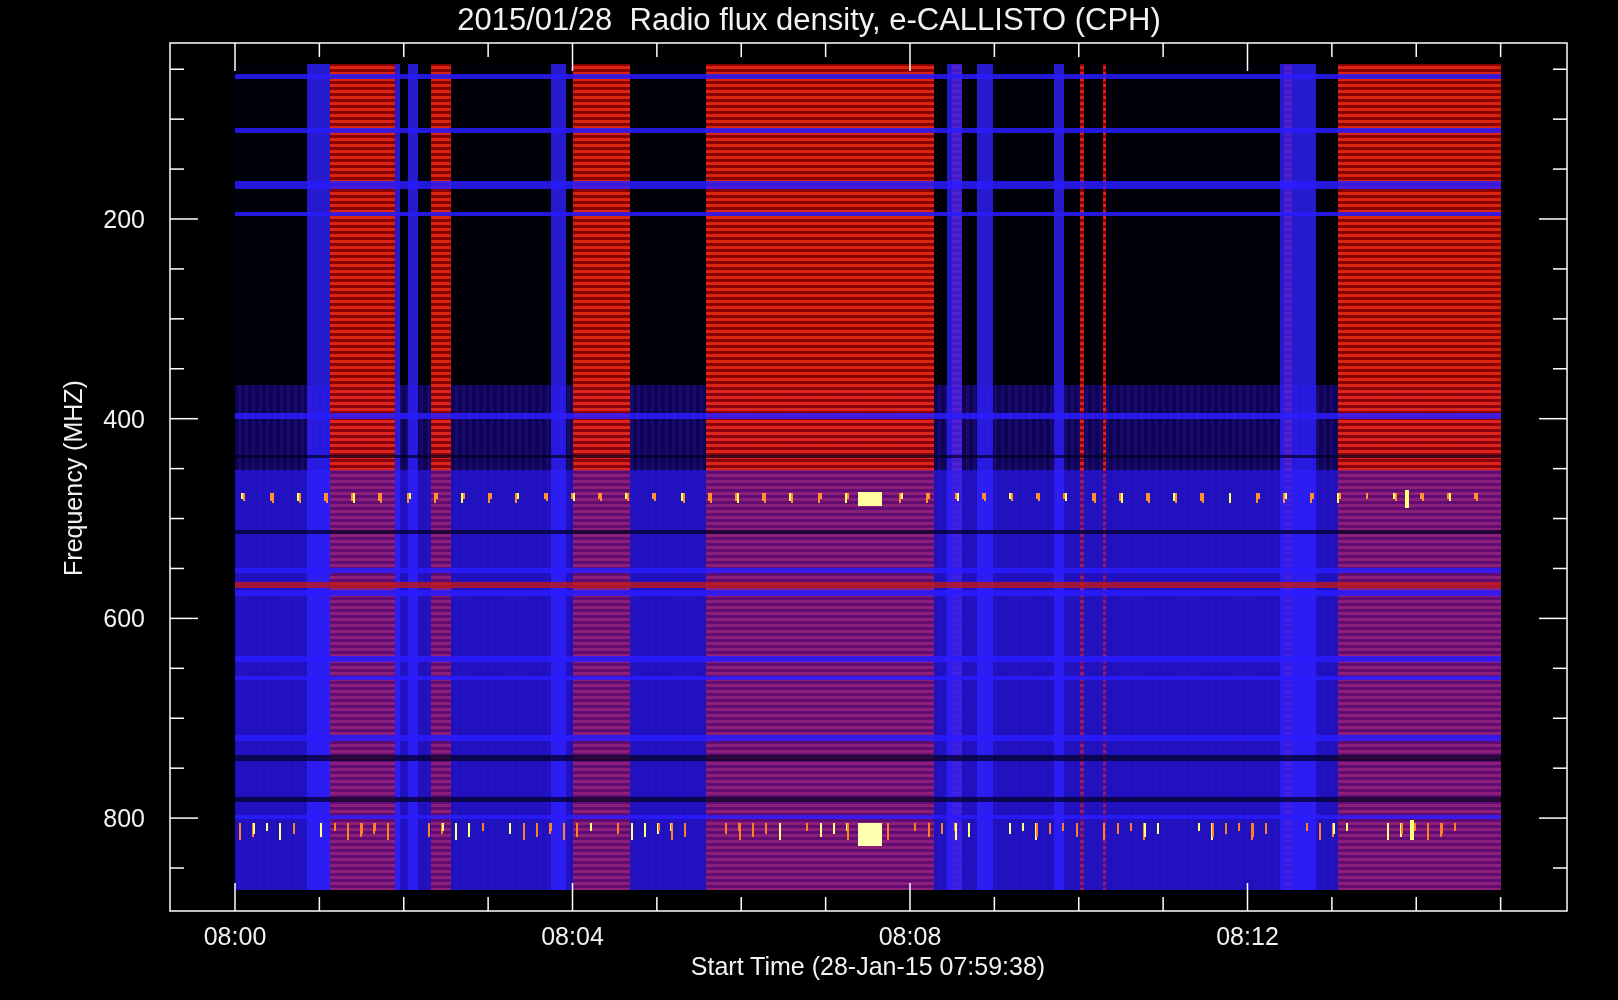 This screenshot has width=1618, height=1000. Describe the element at coordinates (124, 818) in the screenshot. I see `y-tick-label: 800` at that location.